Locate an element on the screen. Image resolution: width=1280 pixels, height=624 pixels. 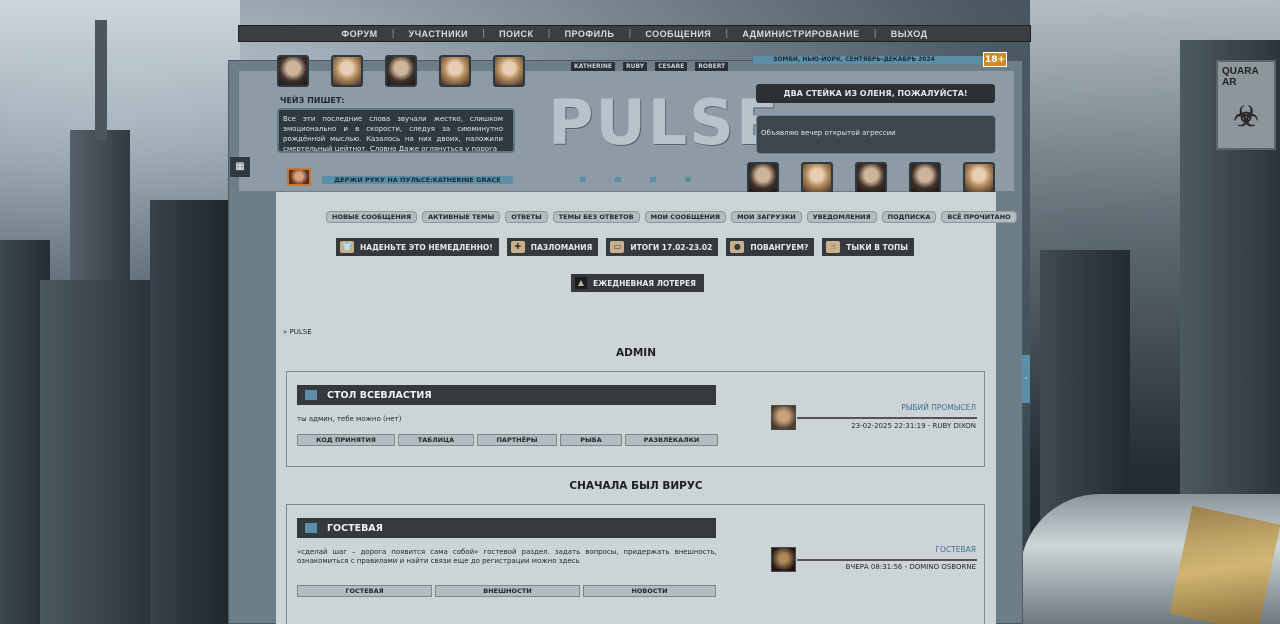
feature-button: ▭ ИТОГИ 17.02-23.02 is located at coordinates (662, 247).